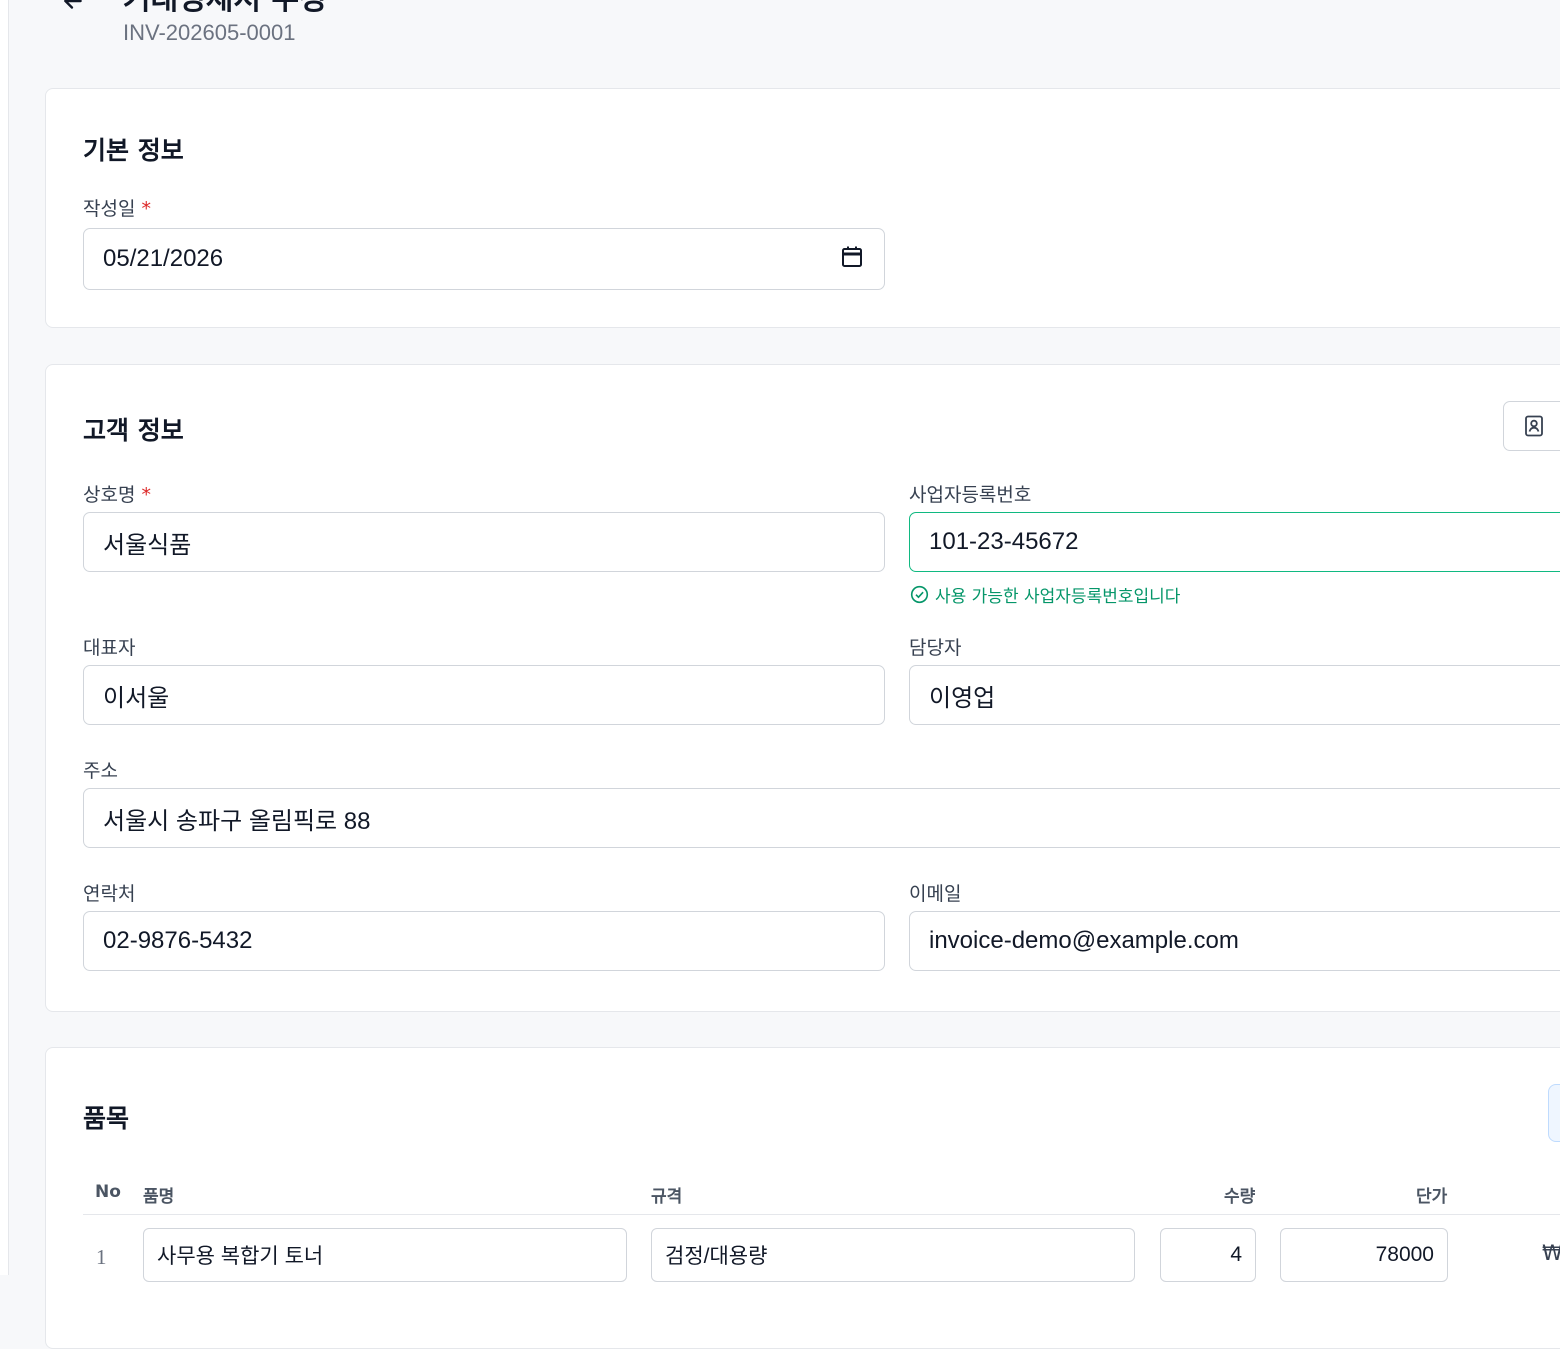 This screenshot has width=1560, height=1349. What do you see at coordinates (117, 209) in the screenshot?
I see `date-label: 작성일 *` at bounding box center [117, 209].